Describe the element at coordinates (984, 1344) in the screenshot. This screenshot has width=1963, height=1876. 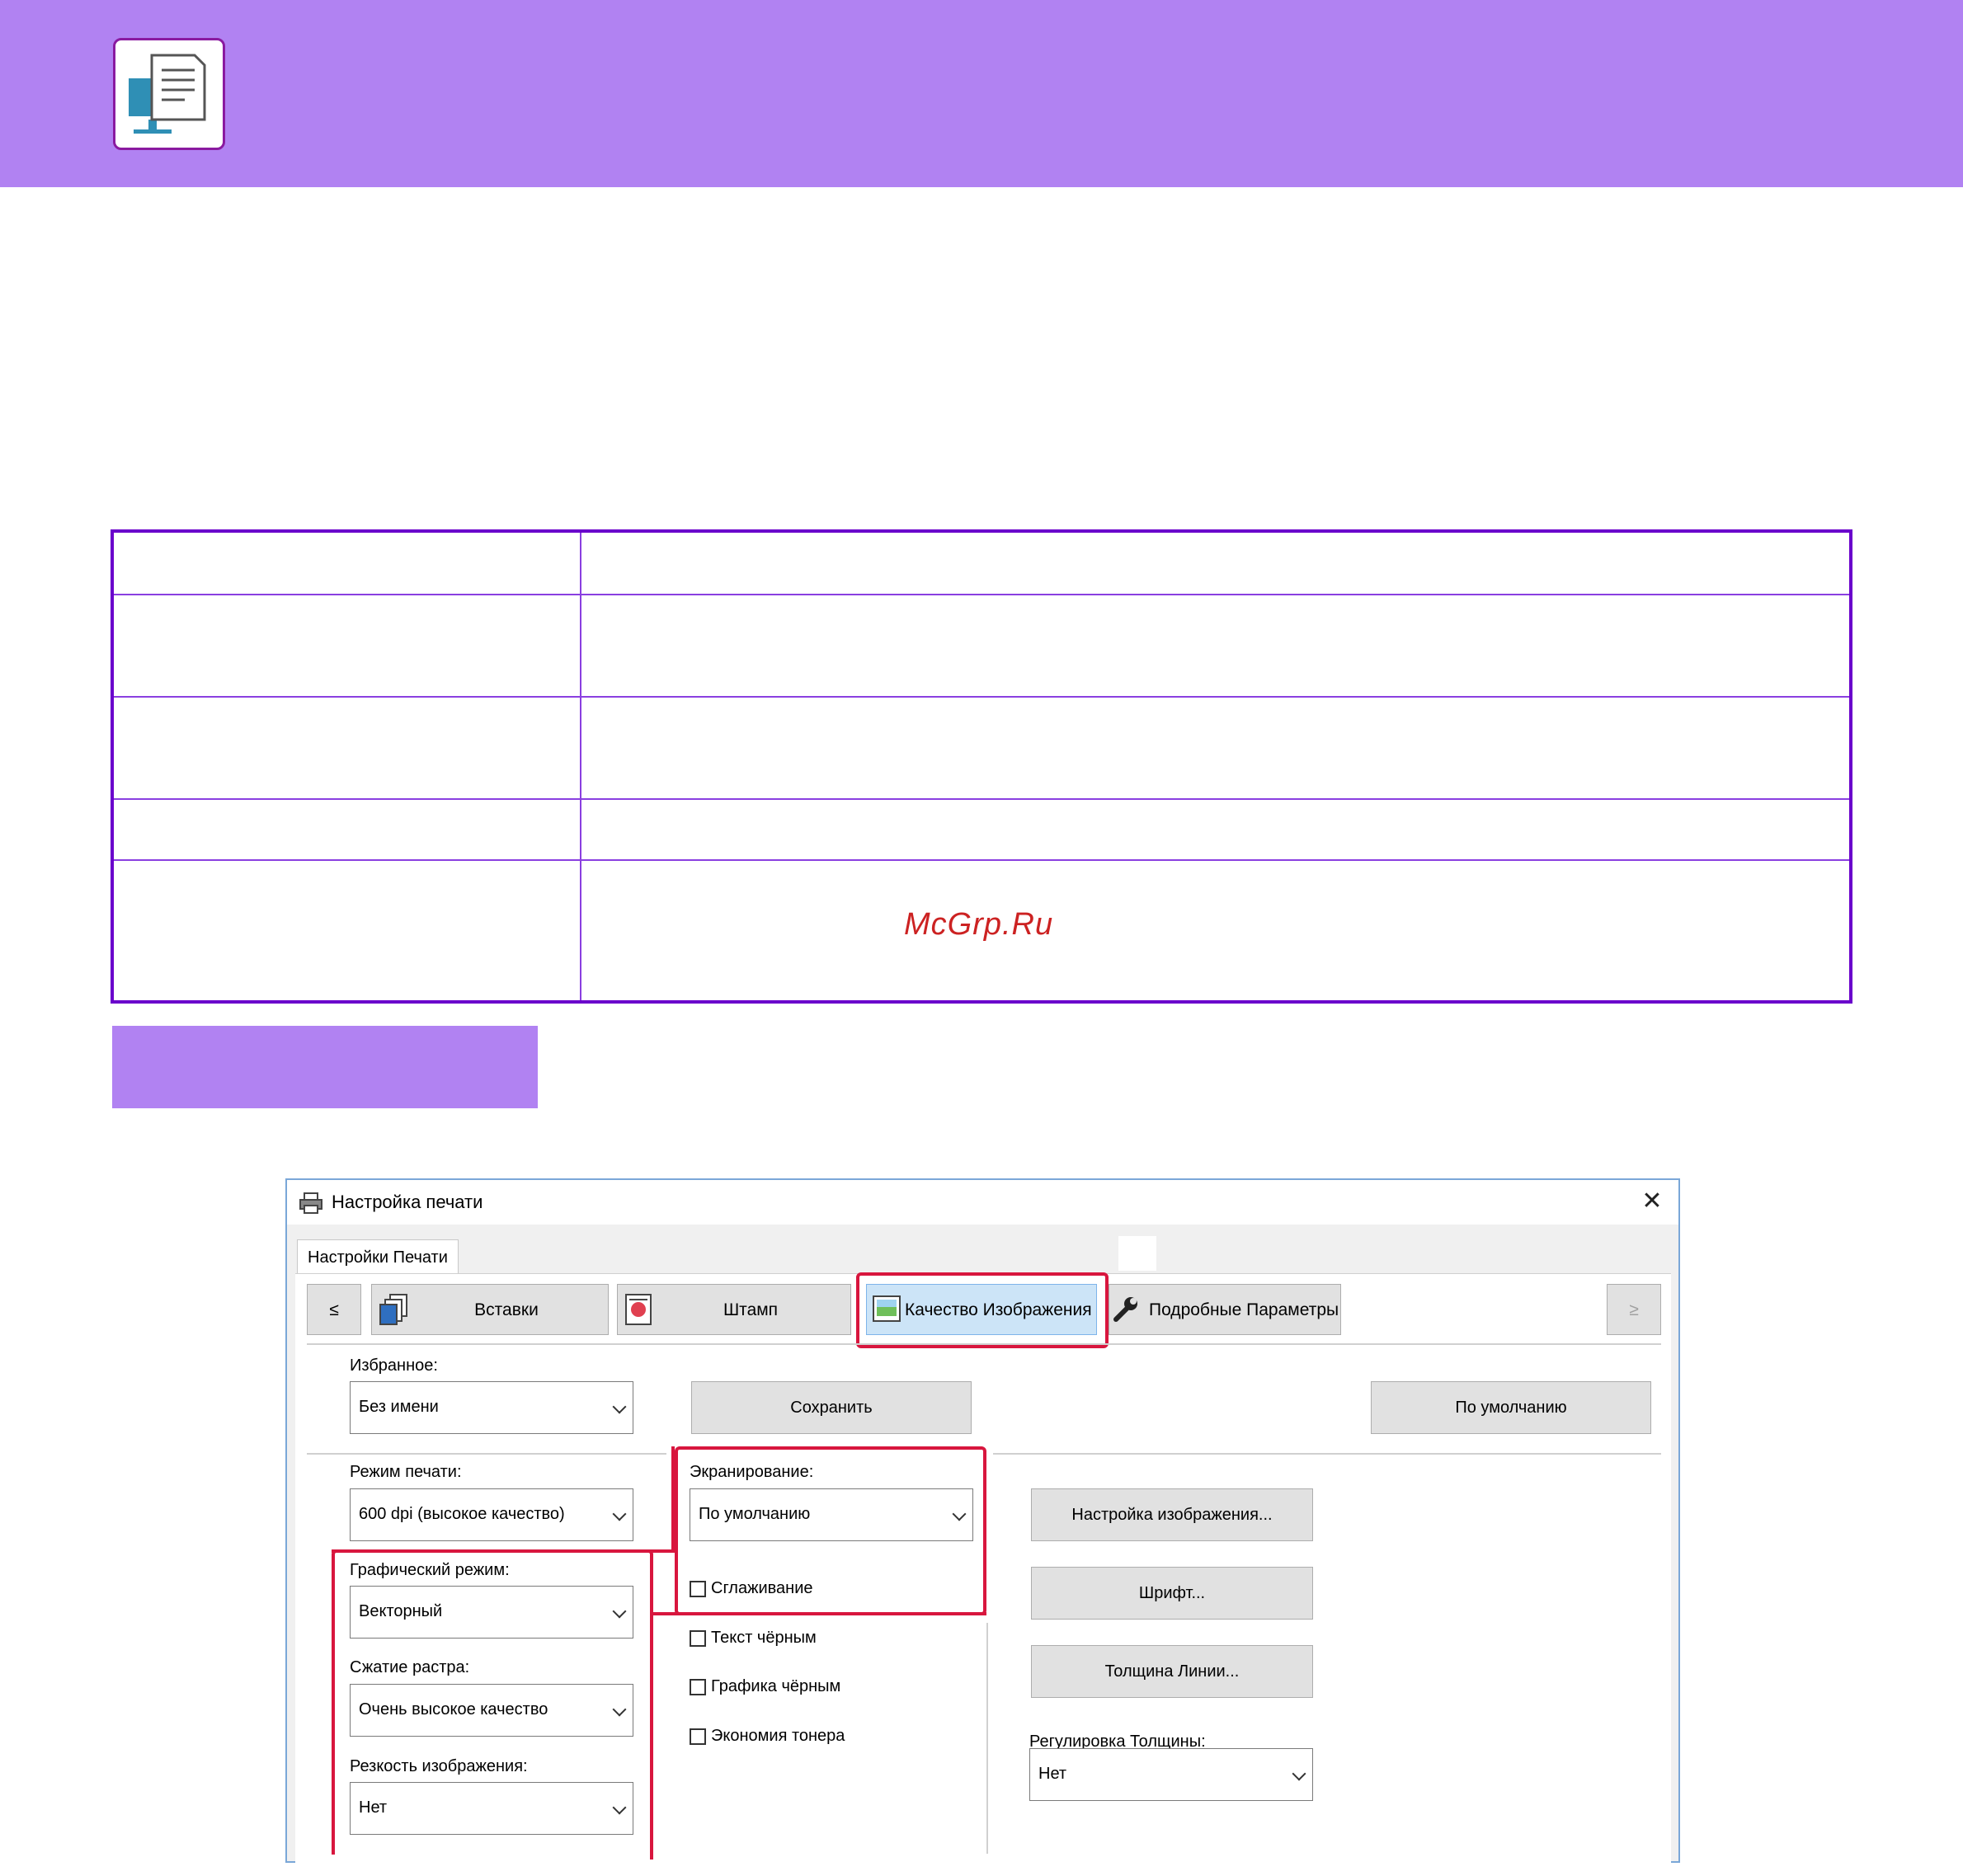
I see `tab-separator` at that location.